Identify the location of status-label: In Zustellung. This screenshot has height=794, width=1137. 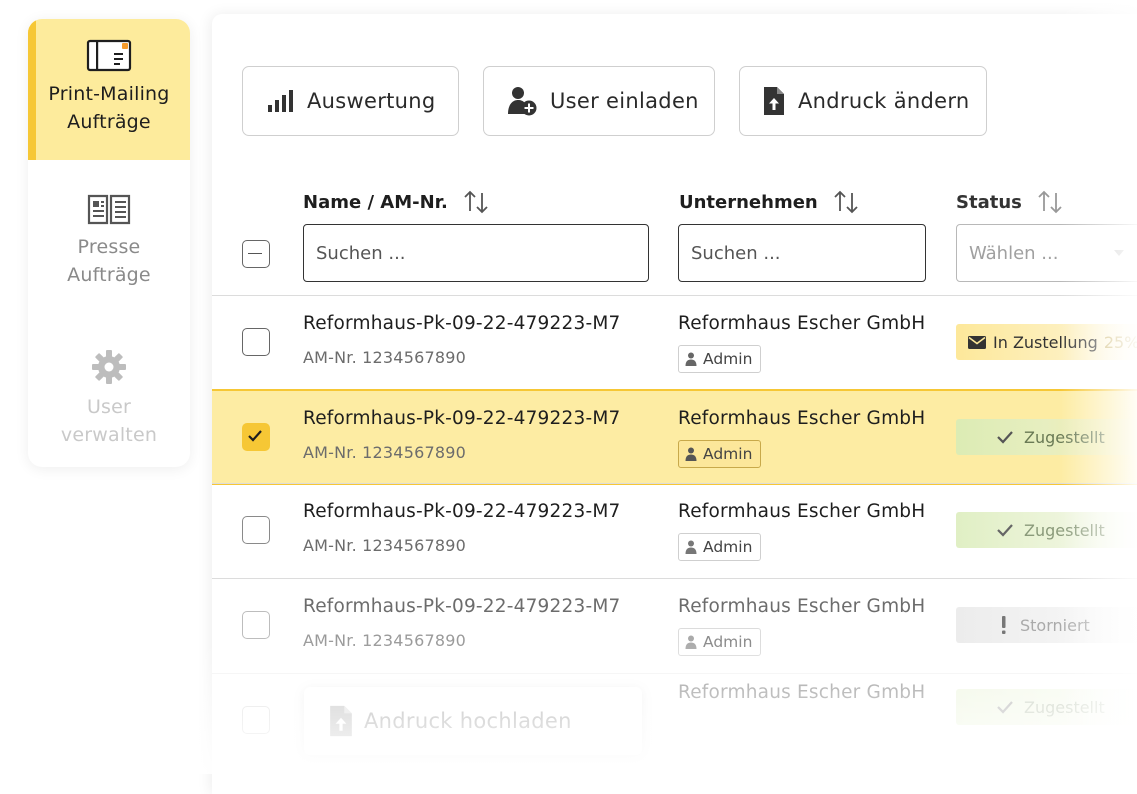
(1045, 342).